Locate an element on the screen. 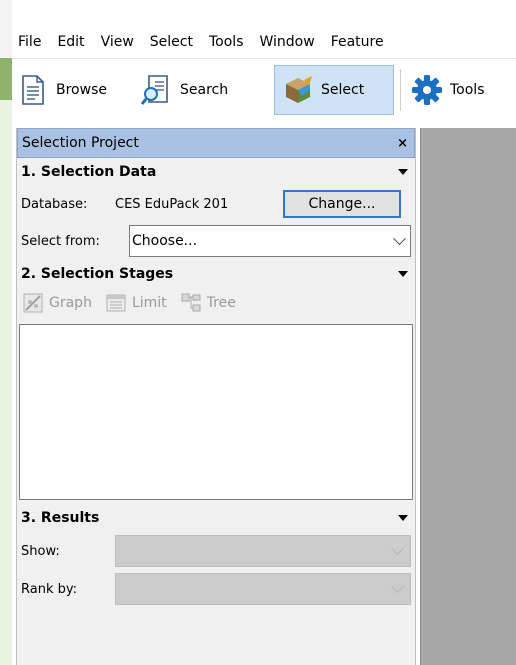 The width and height of the screenshot is (516, 665). section-selection-stages-header: 2. Selection Stages is located at coordinates (216, 274).